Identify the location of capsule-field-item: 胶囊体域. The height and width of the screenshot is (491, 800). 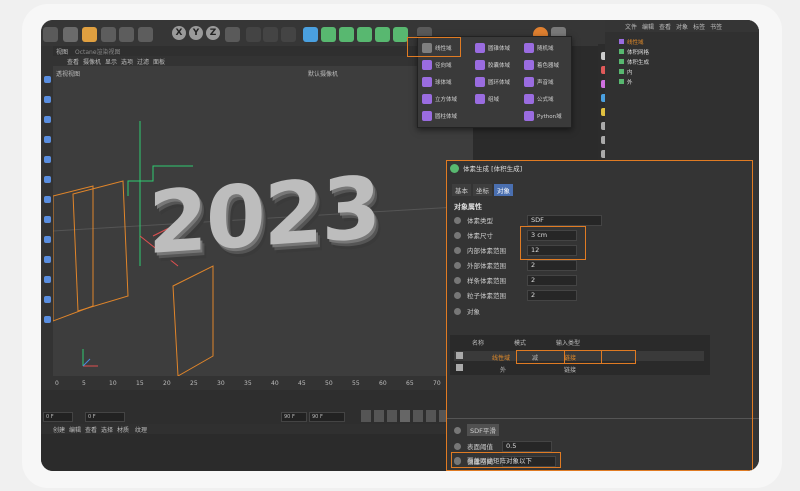
(492, 64).